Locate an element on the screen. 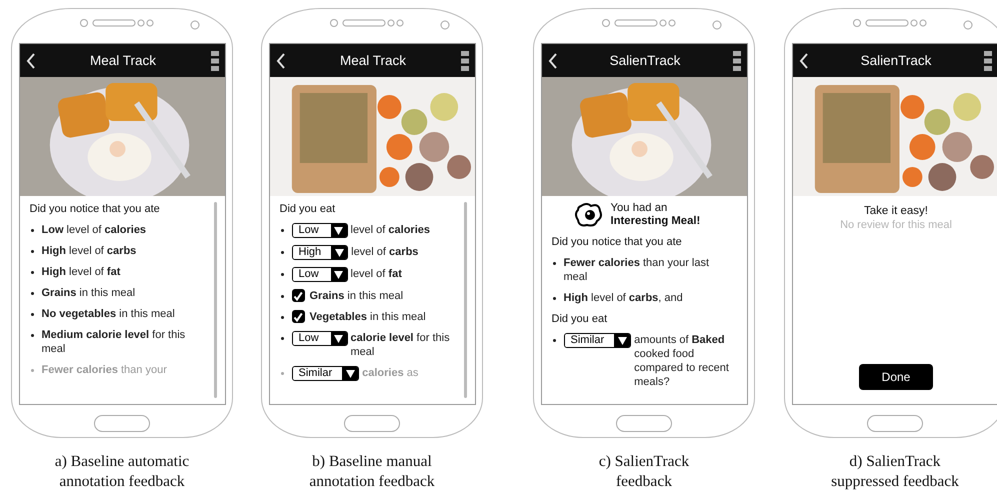 The height and width of the screenshot is (497, 997). caption-text: b) Baseline manual is located at coordinates (372, 462).